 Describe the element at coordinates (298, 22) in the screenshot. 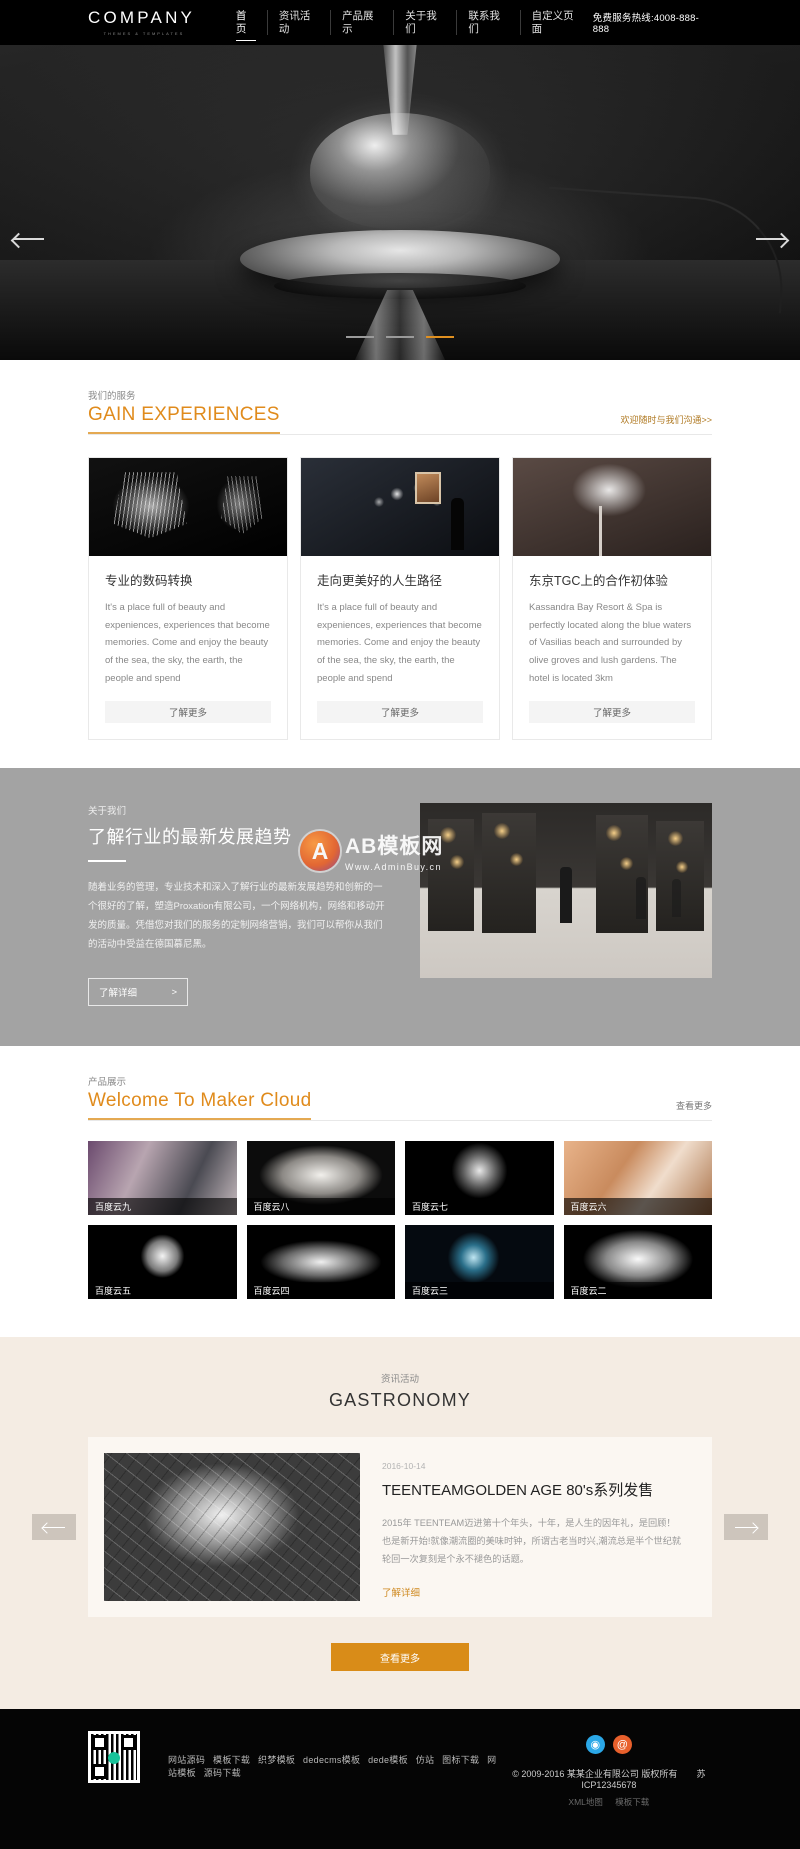

I see `nav-item-news: 资讯活动` at that location.